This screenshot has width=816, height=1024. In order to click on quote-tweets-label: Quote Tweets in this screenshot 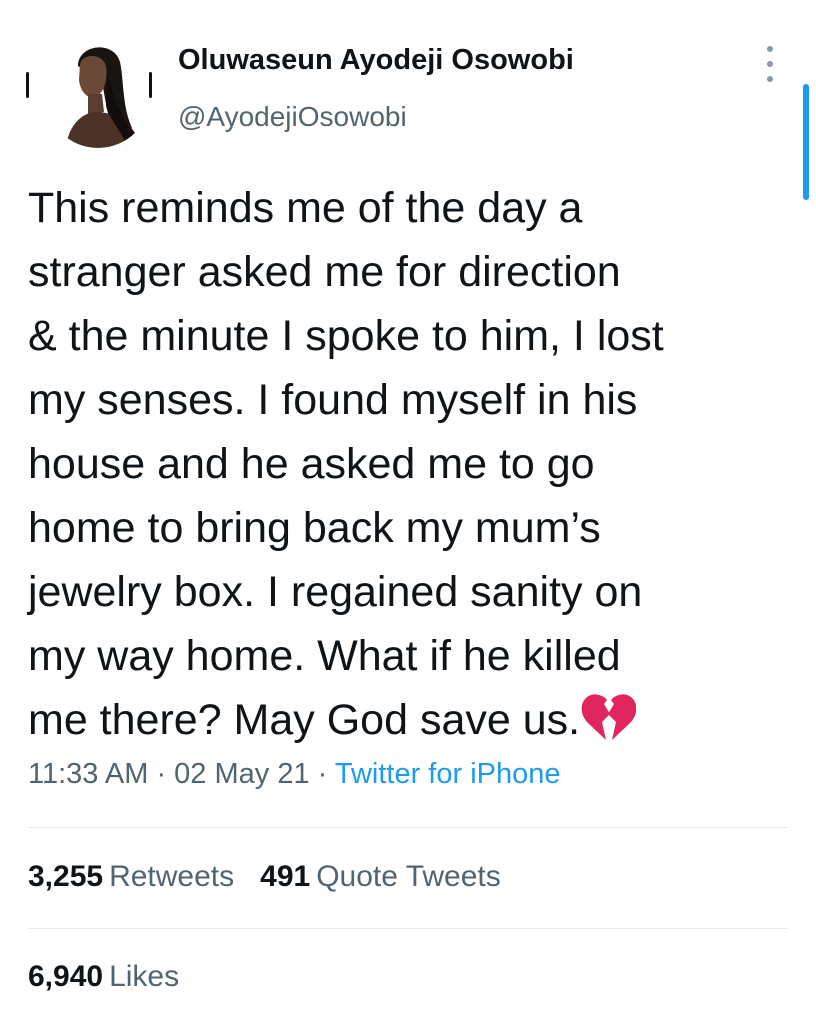, I will do `click(408, 876)`.